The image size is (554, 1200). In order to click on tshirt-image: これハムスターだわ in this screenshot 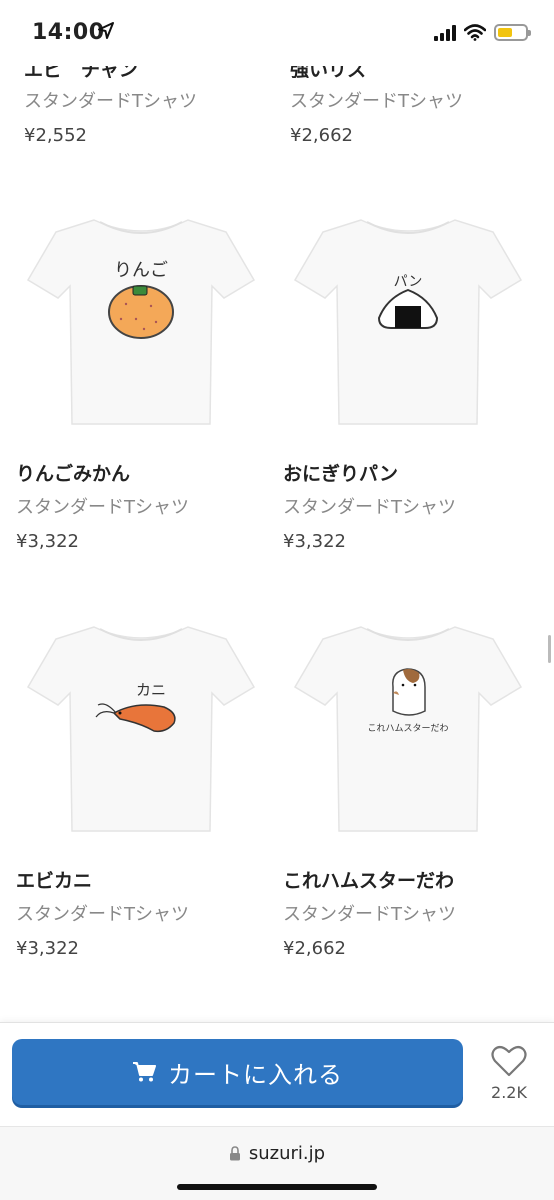, I will do `click(408, 726)`.